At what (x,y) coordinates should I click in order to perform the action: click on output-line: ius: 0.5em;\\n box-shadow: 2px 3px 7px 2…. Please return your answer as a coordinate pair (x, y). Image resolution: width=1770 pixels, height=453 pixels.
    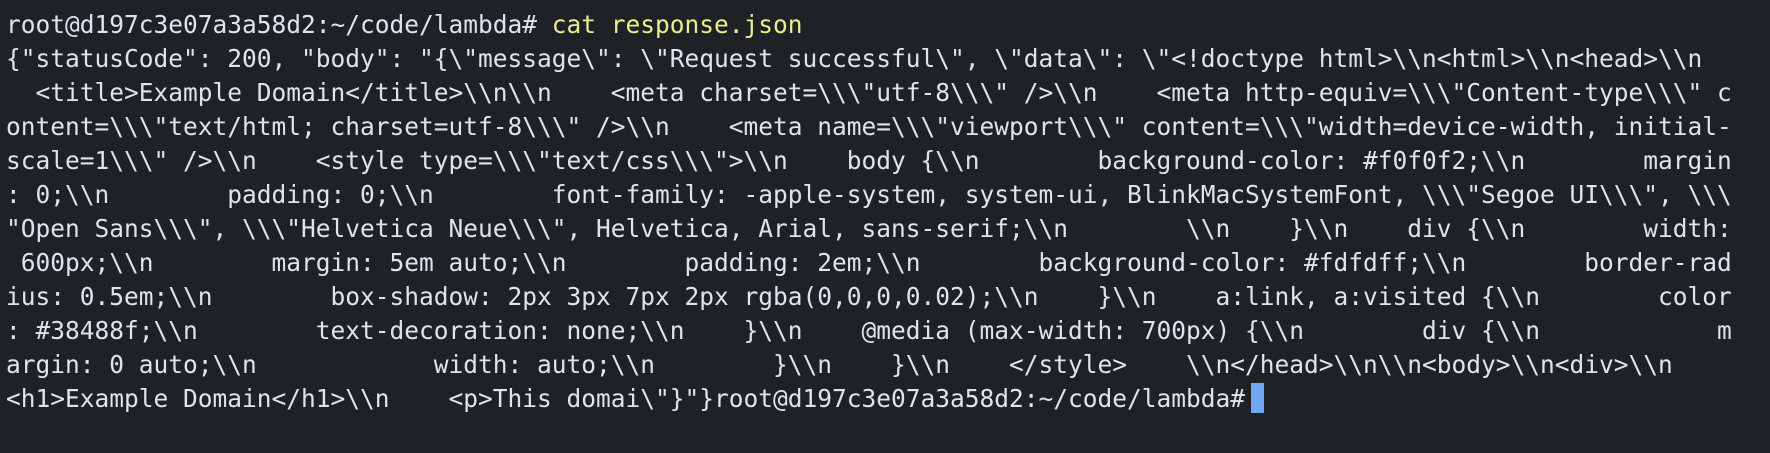
    Looking at the image, I should click on (869, 296).